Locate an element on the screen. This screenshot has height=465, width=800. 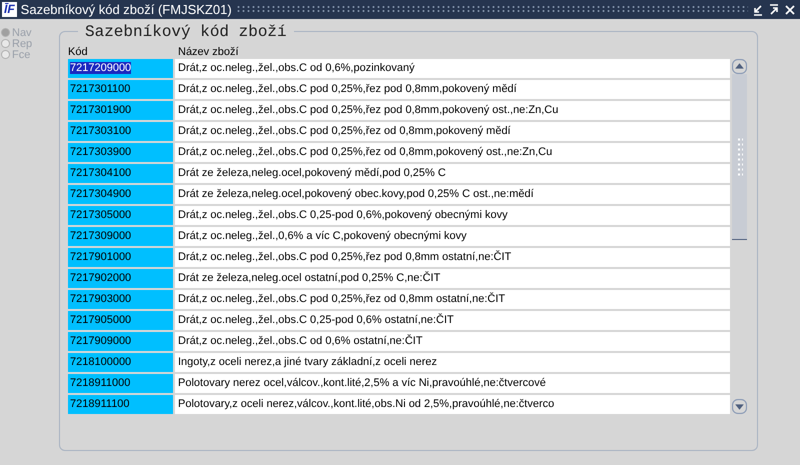
frame-title: Sazebníkový kód zboží is located at coordinates (186, 32).